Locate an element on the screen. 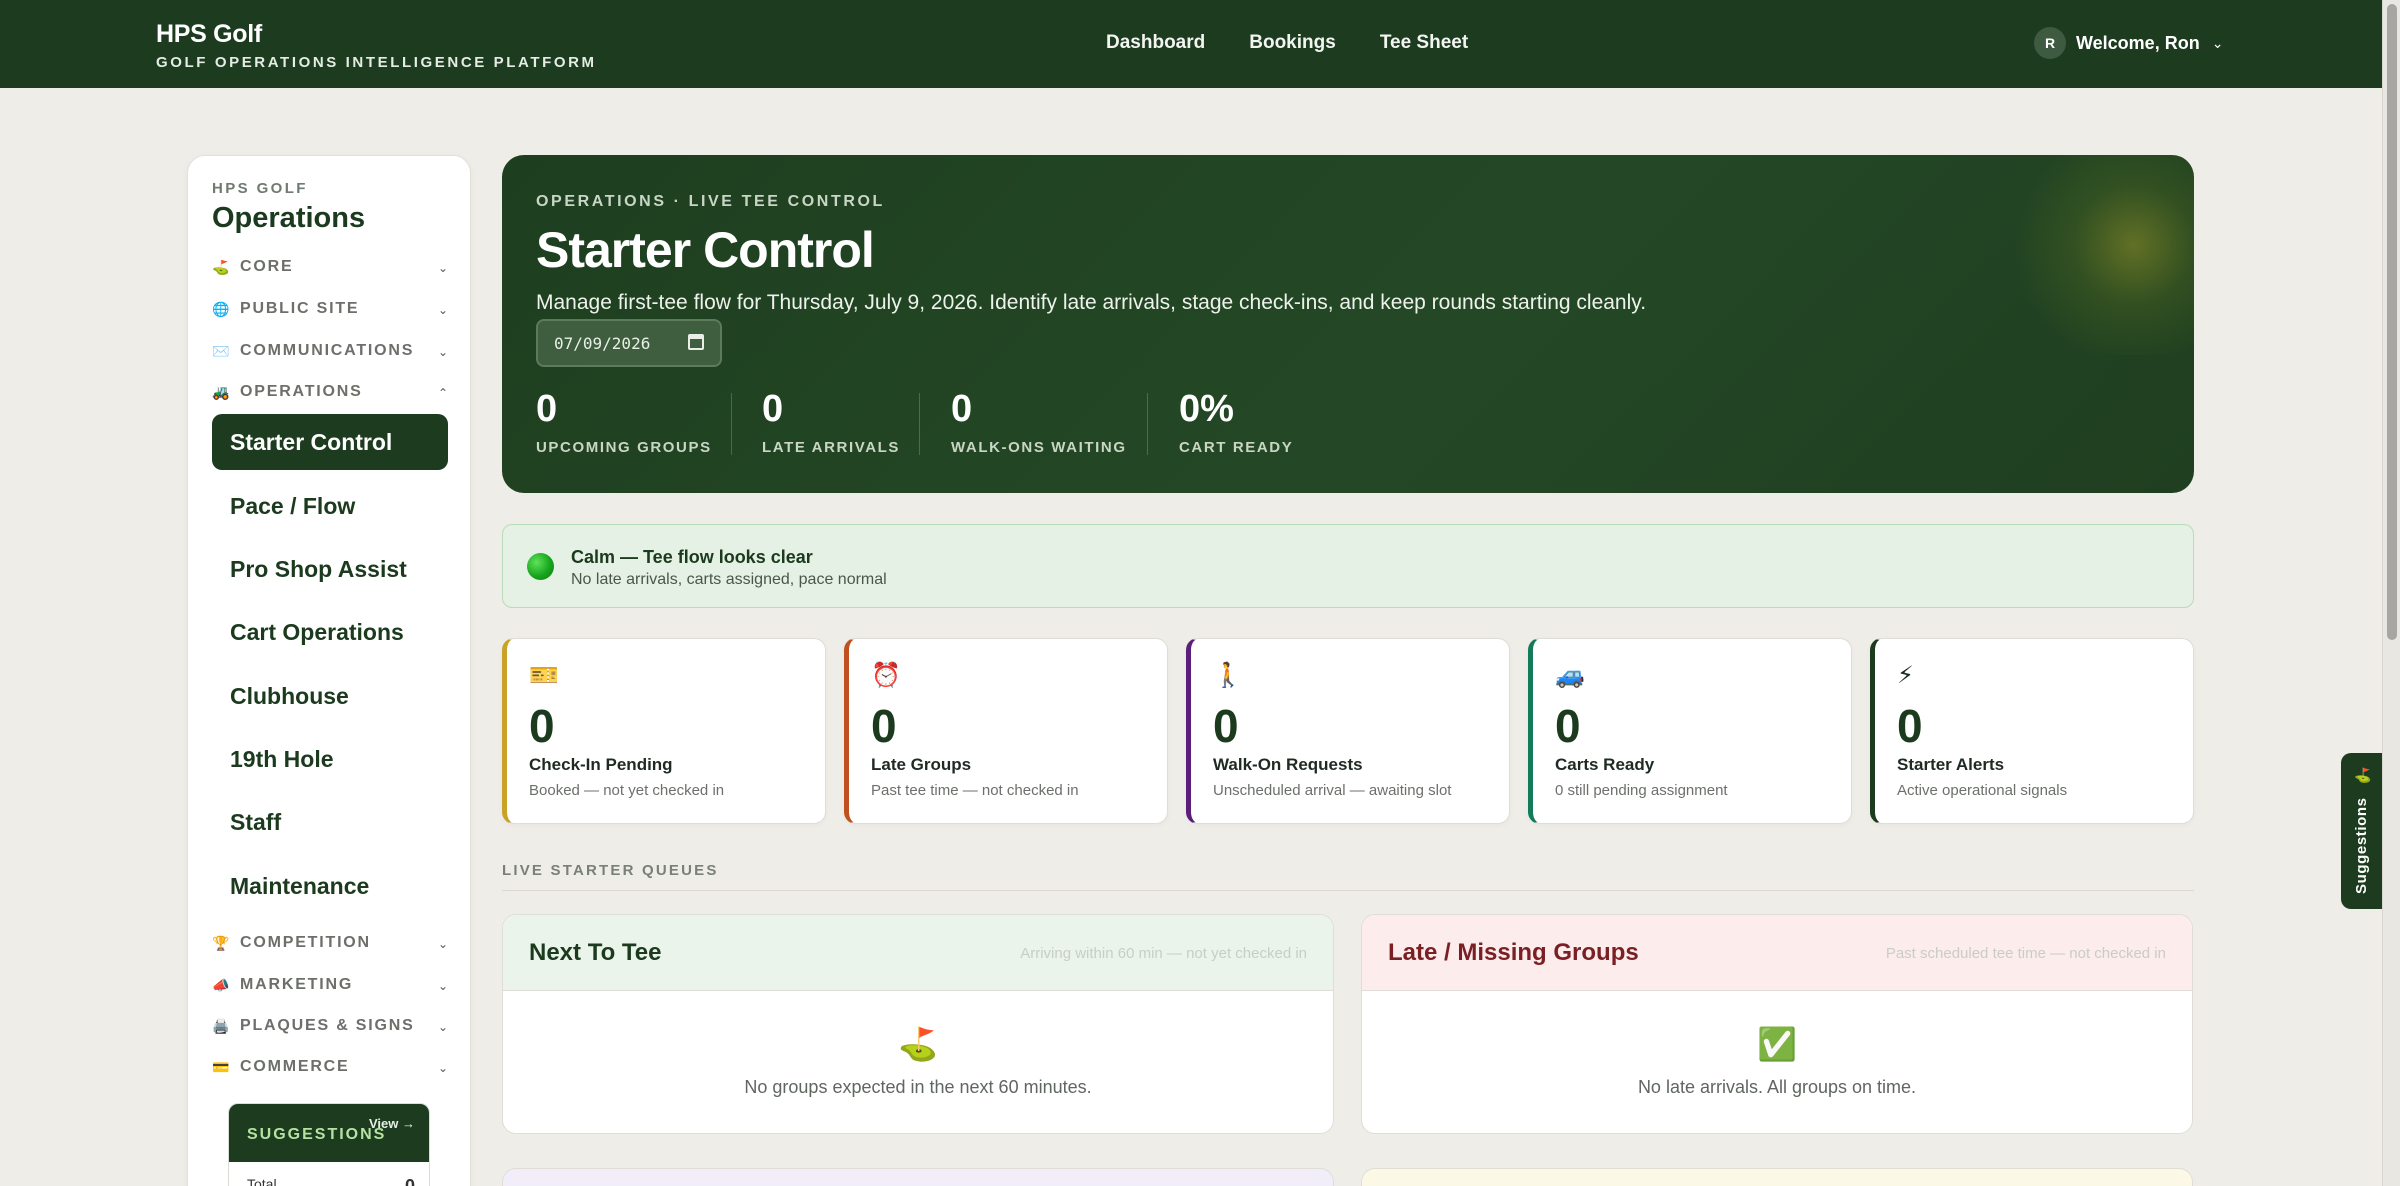  nav-tee-sheet: Tee Sheet is located at coordinates (1424, 43).